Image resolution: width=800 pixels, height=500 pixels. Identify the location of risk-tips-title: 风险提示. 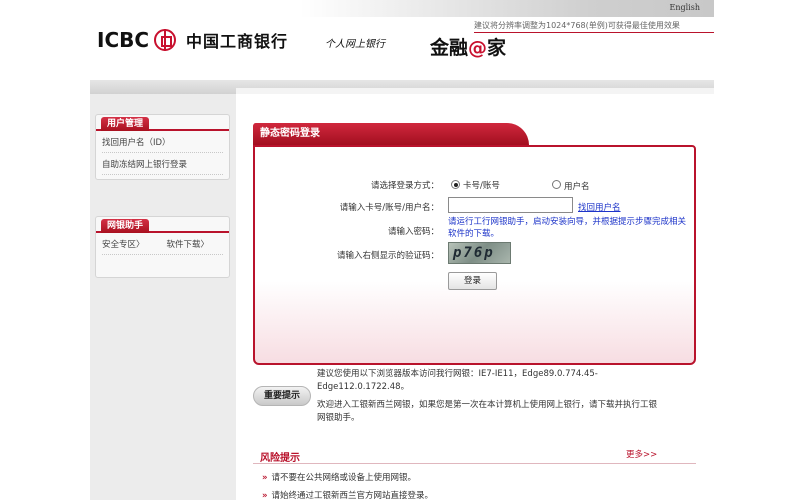
(280, 458).